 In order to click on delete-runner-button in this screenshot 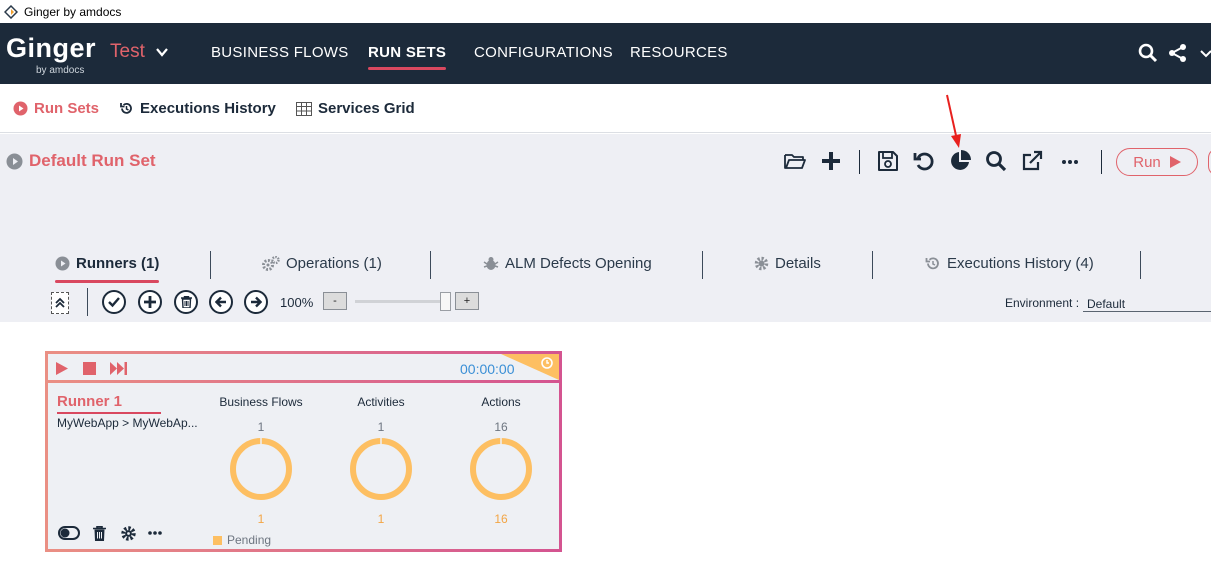, I will do `click(186, 302)`.